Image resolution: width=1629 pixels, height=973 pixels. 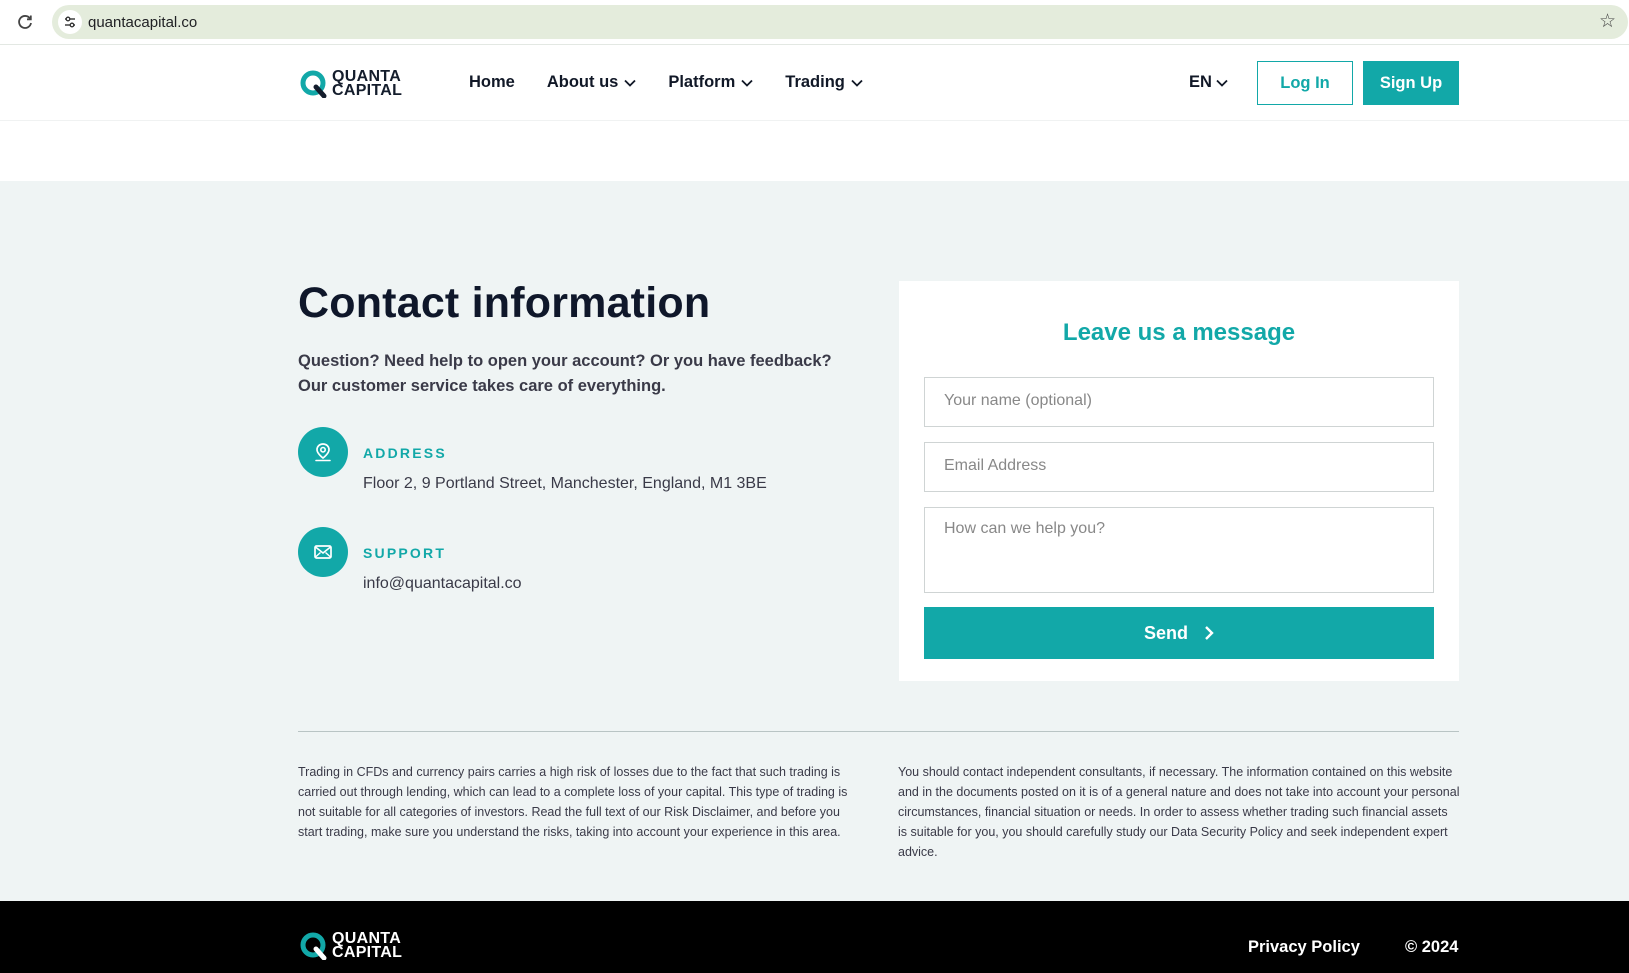 I want to click on site-footer: QUANTA CAPITAL Privacy Policy © 2024, so click(x=814, y=937).